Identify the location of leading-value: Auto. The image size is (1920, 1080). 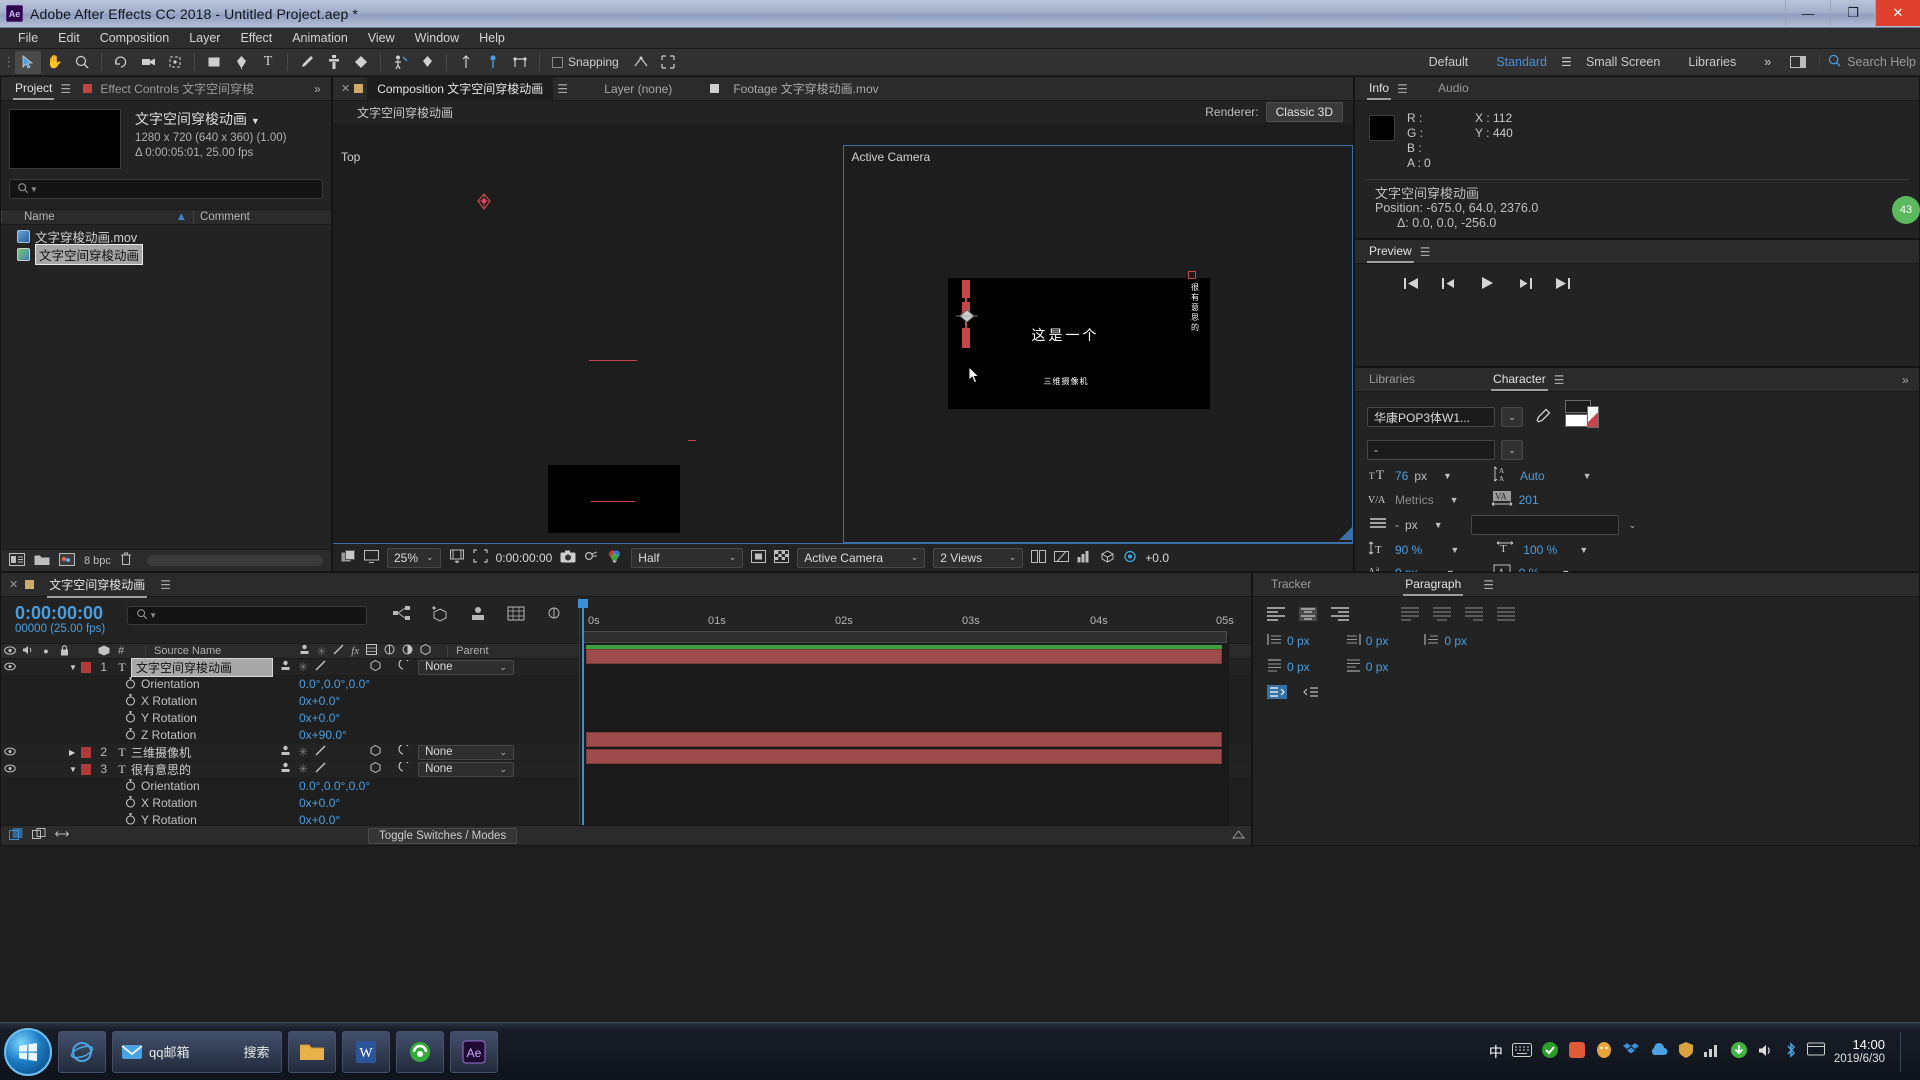
(1532, 476).